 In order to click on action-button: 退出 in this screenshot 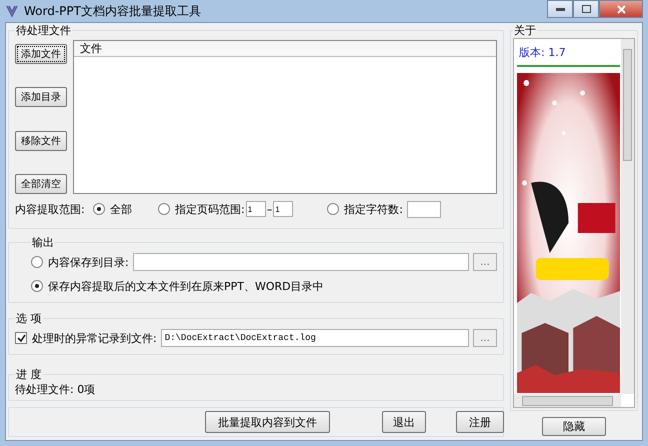, I will do `click(404, 422)`.